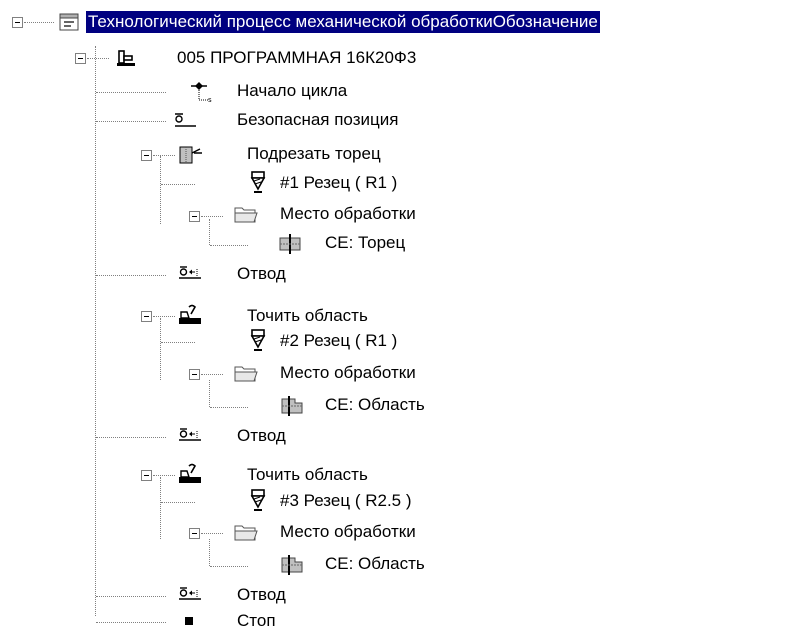  Describe the element at coordinates (394, 92) in the screenshot. I see `tree-node-cycle-start: s Начало цикла` at that location.